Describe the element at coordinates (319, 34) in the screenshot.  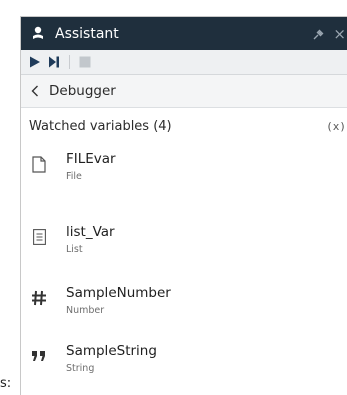
I see `pin-icon` at that location.